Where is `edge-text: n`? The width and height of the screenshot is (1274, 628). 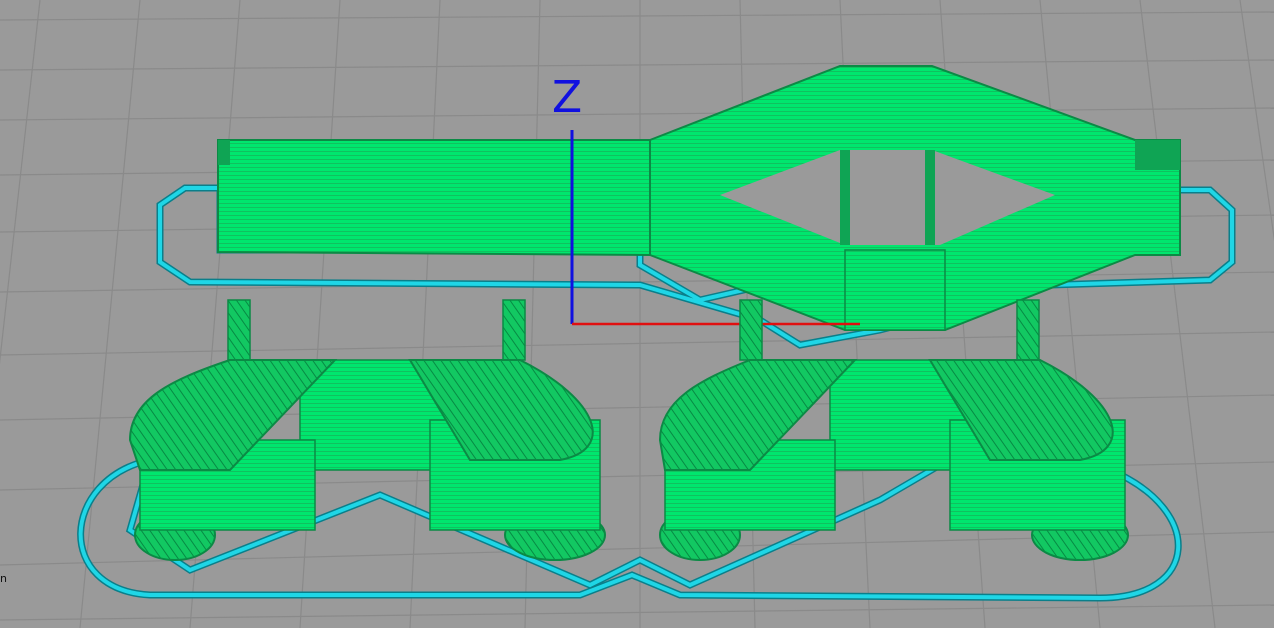
edge-text: n is located at coordinates (3, 578).